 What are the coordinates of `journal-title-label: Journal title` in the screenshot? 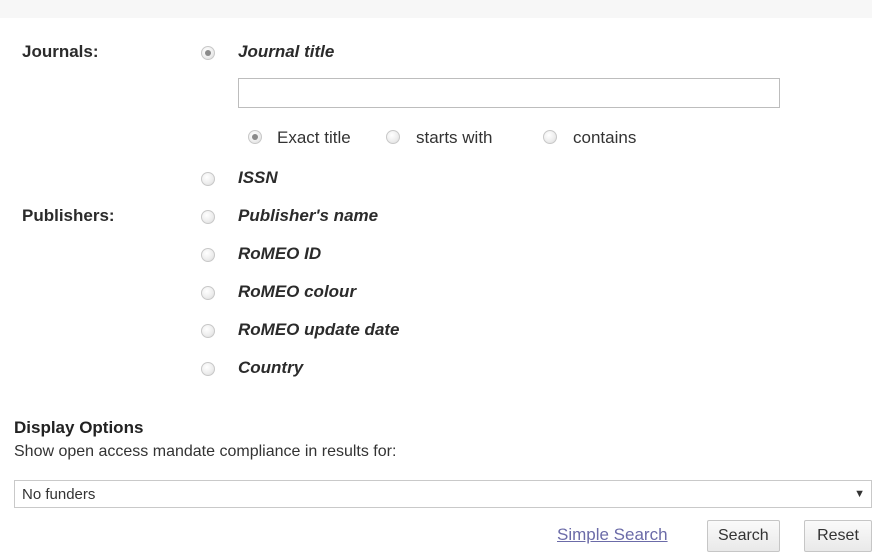 It's located at (286, 51).